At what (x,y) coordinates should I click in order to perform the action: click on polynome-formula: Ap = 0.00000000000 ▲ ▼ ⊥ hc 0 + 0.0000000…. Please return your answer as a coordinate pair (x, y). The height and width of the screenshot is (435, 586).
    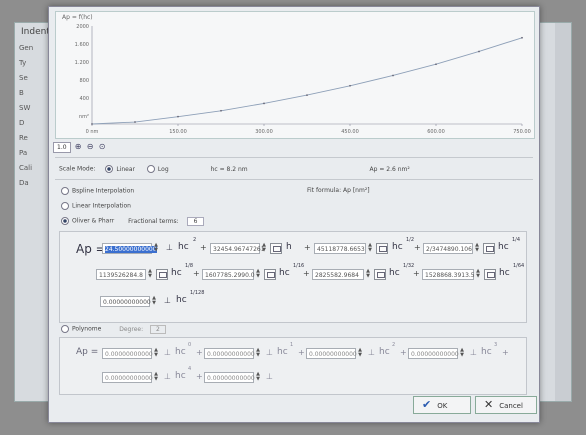
    Looking at the image, I should click on (293, 366).